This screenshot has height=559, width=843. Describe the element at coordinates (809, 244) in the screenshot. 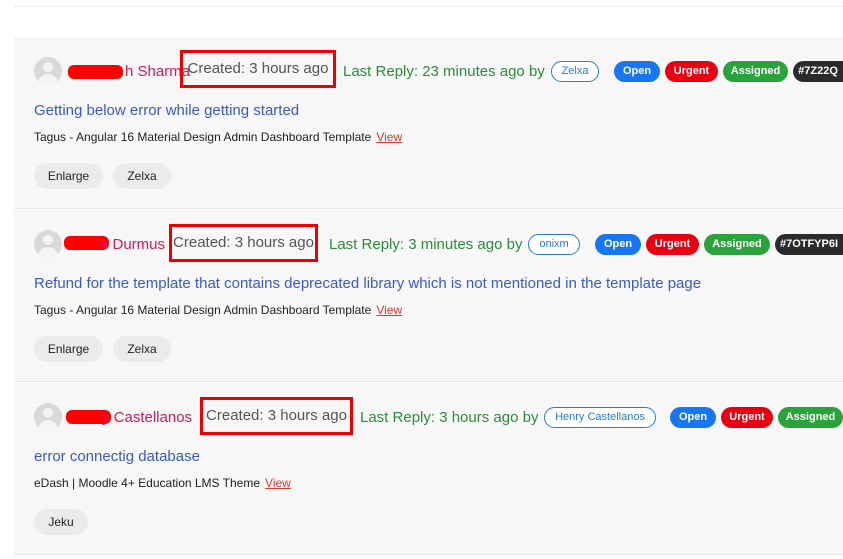

I see `ticket-id-badge: #7OTFYP6I` at that location.